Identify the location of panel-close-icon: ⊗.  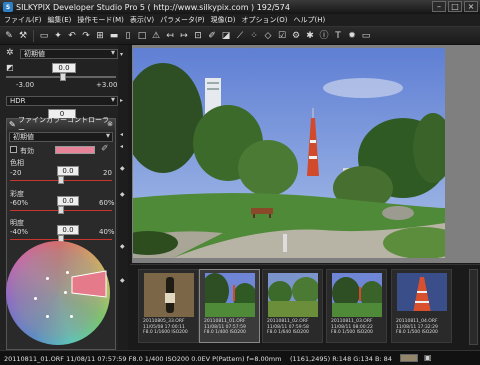
(110, 124).